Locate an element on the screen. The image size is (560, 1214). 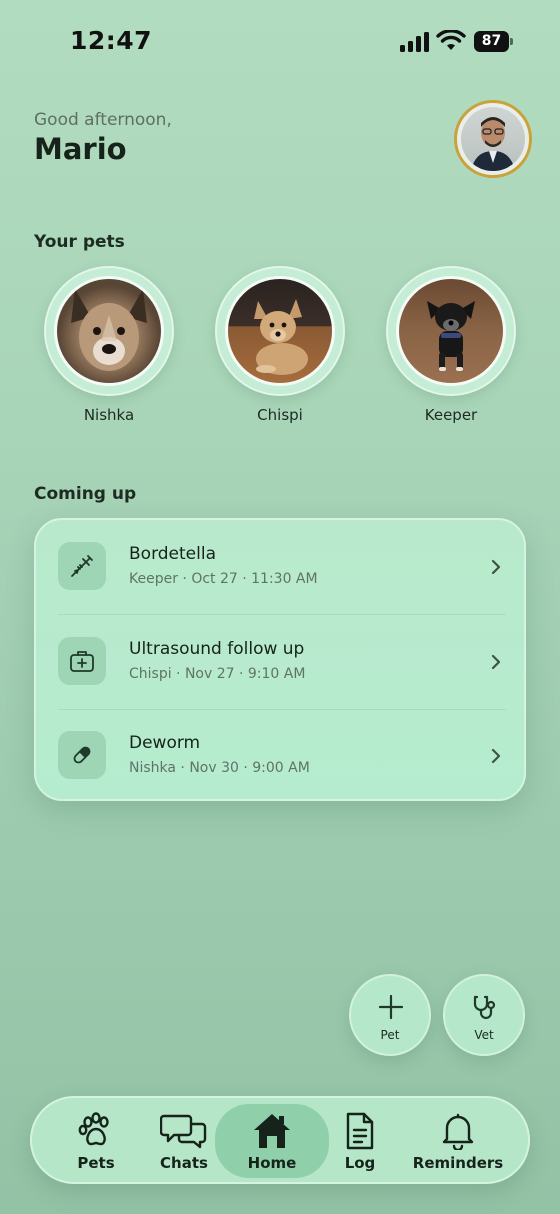
tab-home-label: Home is located at coordinates (272, 1163).